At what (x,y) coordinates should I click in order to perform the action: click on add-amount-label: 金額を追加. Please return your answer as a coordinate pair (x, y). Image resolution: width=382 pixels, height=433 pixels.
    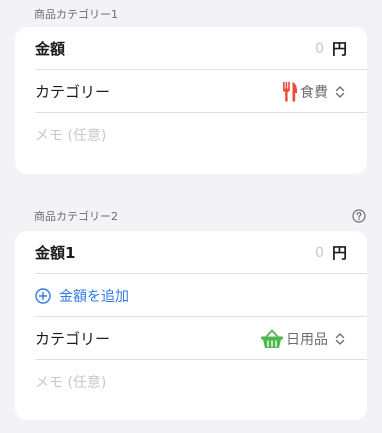
    Looking at the image, I should click on (94, 296).